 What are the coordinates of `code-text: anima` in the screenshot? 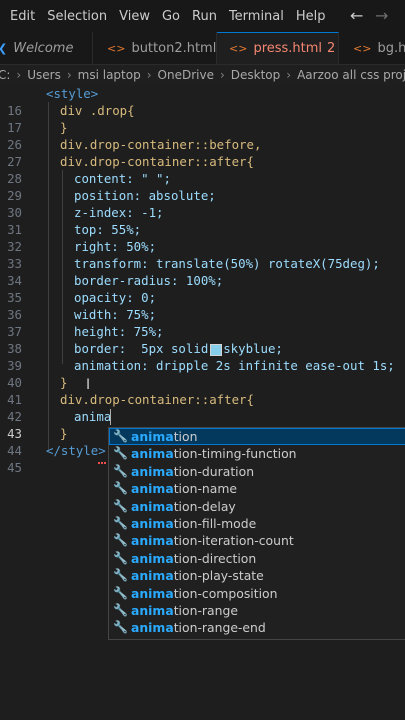 It's located at (93, 416).